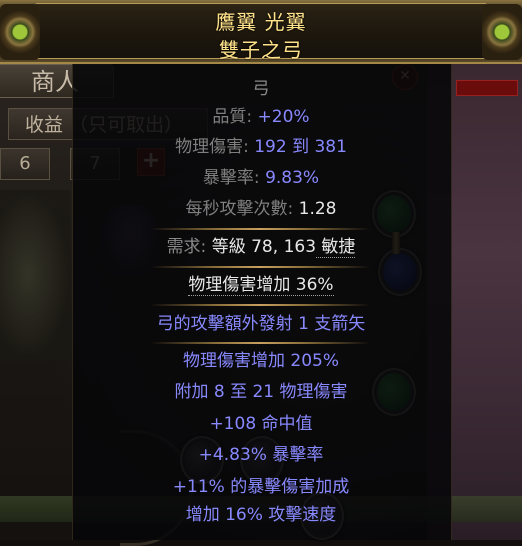  What do you see at coordinates (260, 361) in the screenshot?
I see `explicit-mod: 物理傷害增加 205%` at bounding box center [260, 361].